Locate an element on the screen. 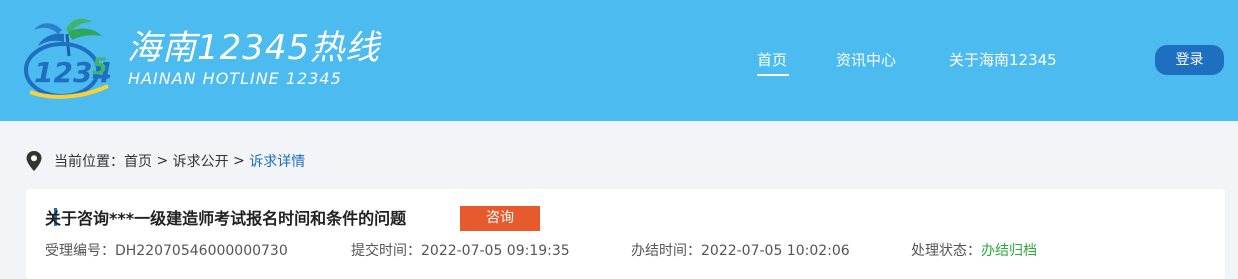  breadcrumb-home: 首页 is located at coordinates (138, 161).